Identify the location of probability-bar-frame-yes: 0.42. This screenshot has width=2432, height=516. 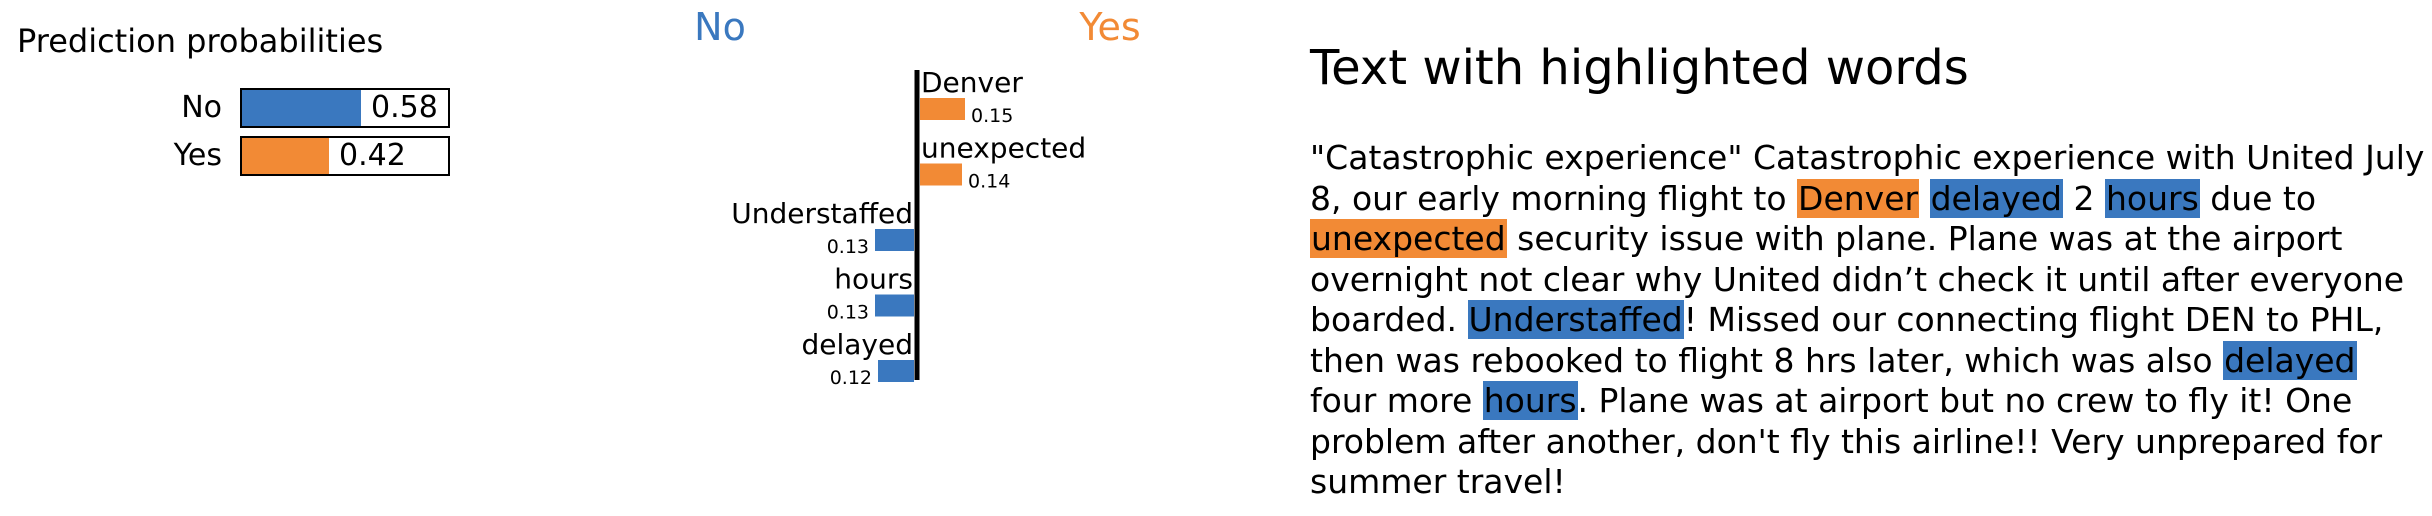
(345, 156).